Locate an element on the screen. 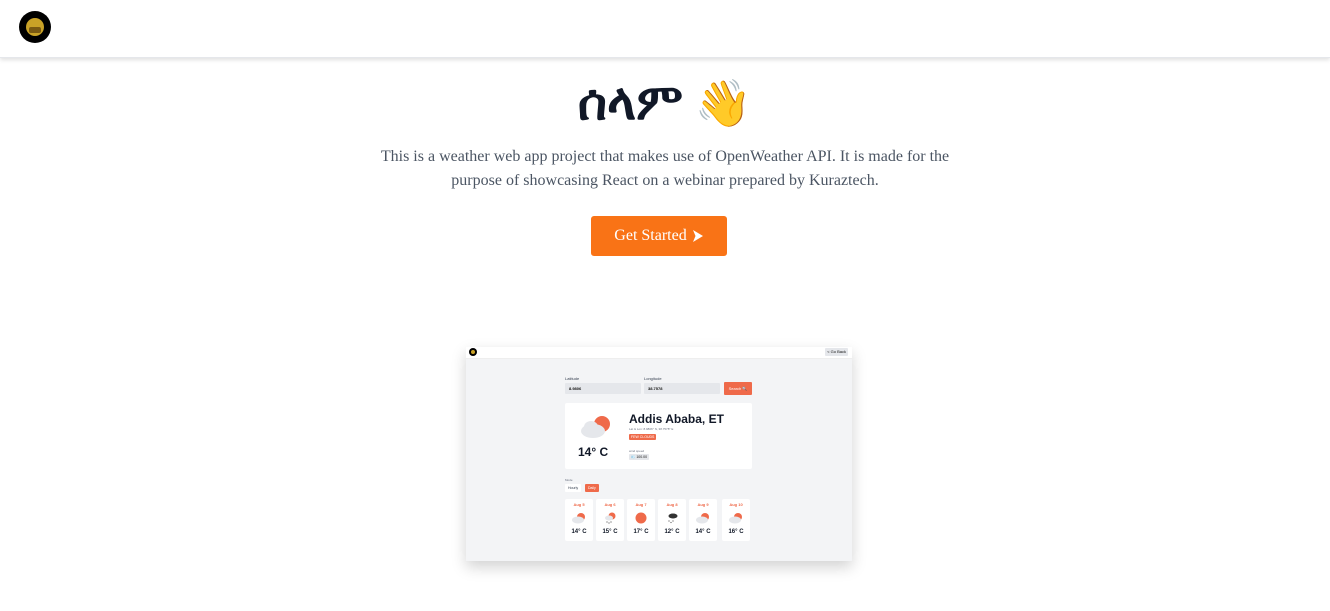 Image resolution: width=1330 pixels, height=611 pixels. preview-latitude-input: 8.9806 is located at coordinates (603, 388).